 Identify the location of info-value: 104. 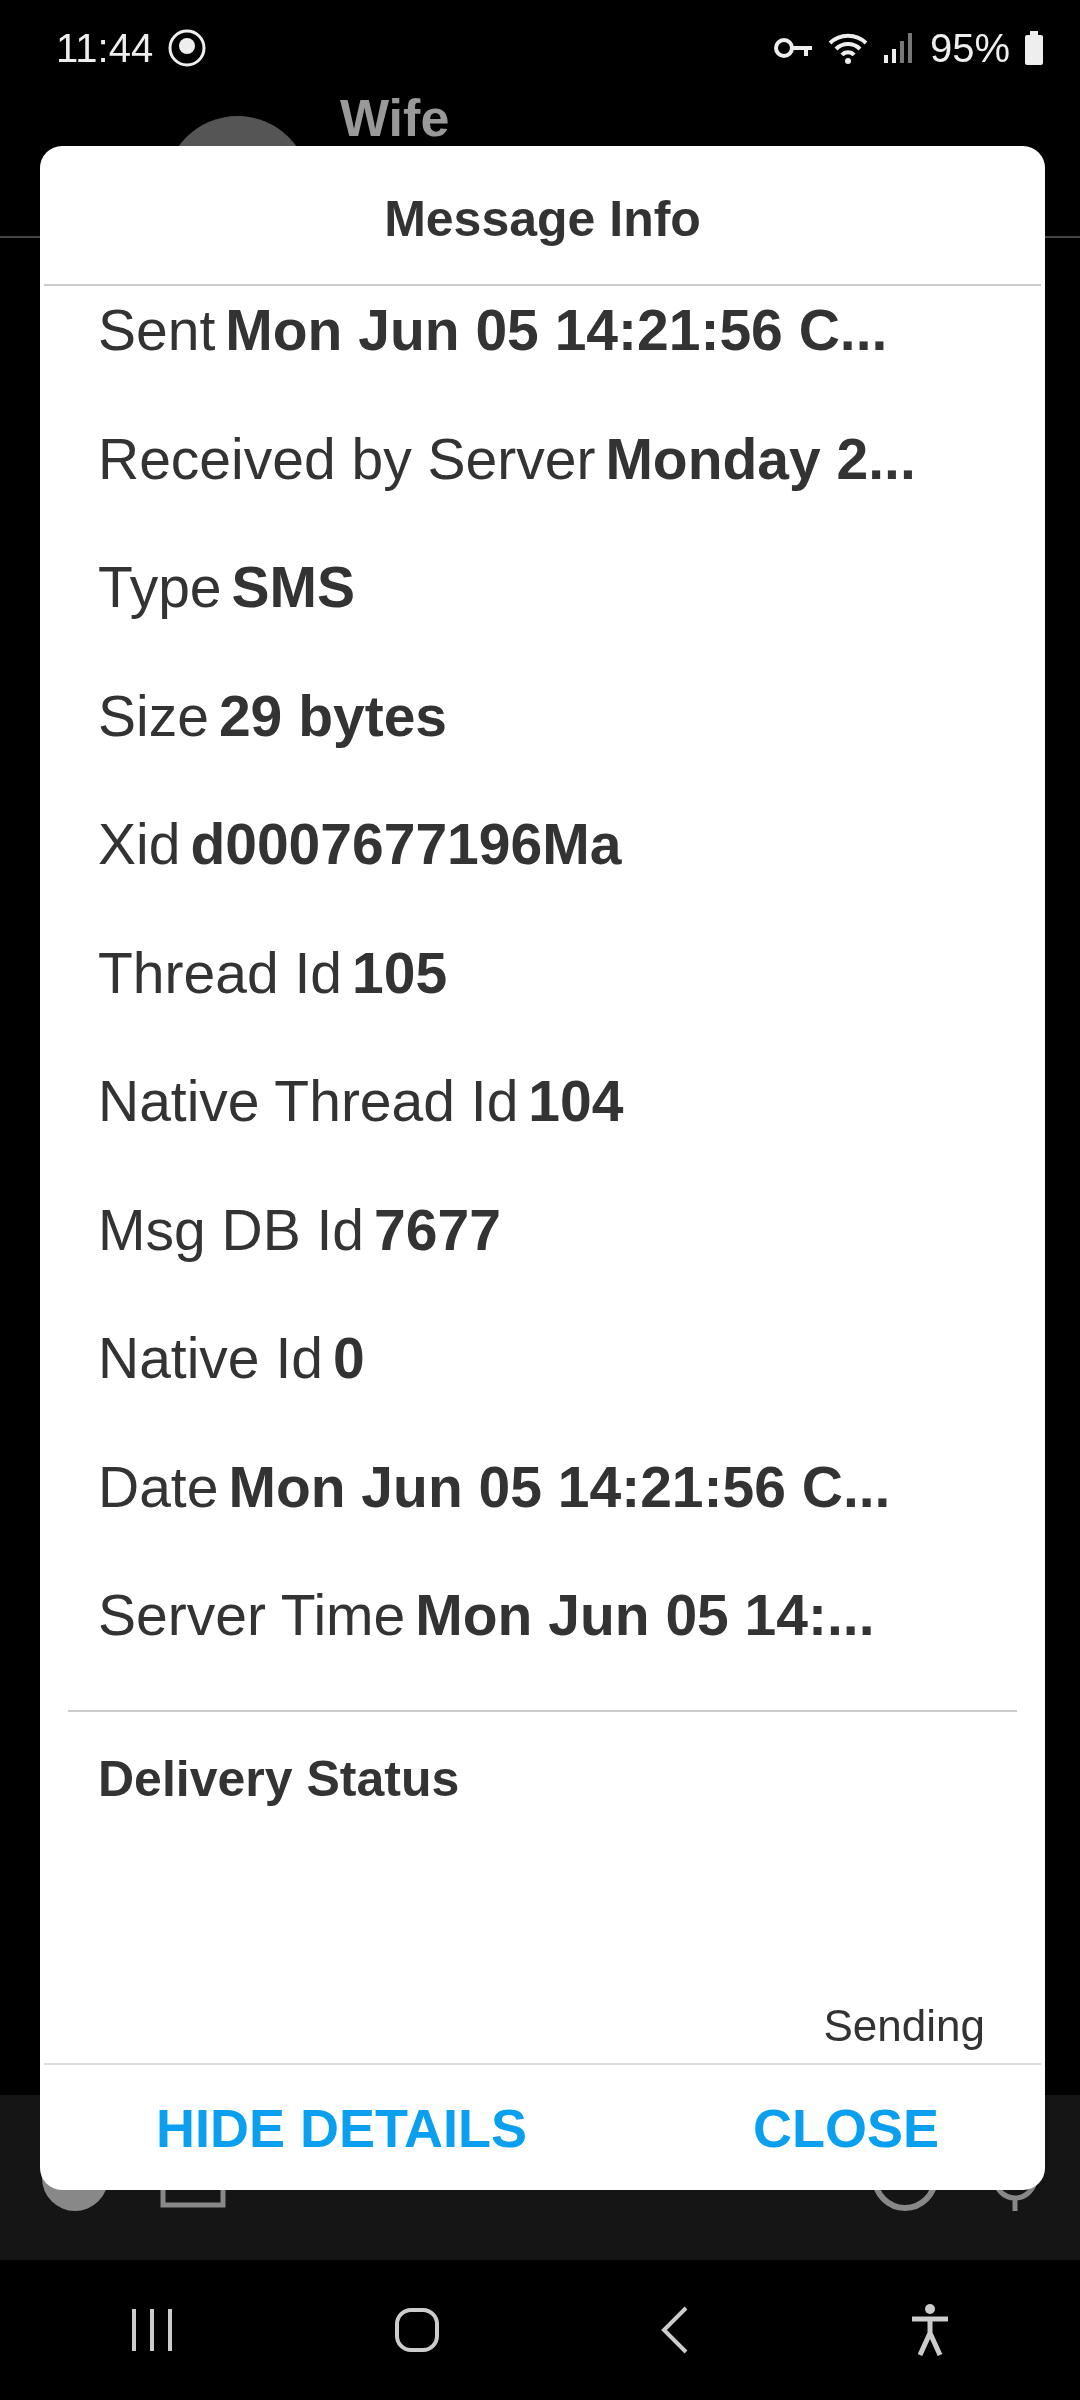
(576, 1101).